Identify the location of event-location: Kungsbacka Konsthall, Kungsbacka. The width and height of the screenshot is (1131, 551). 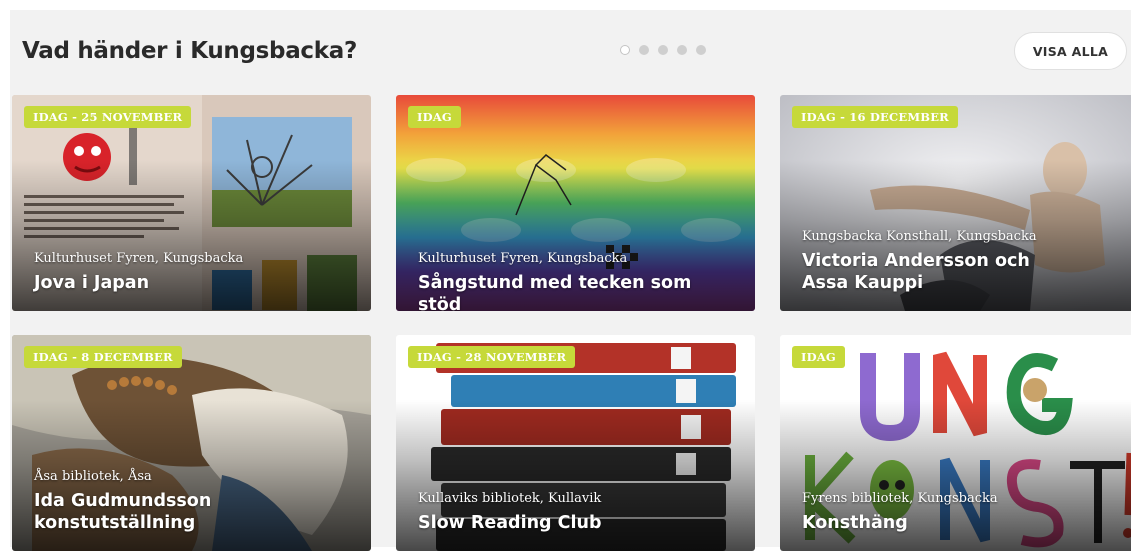
(919, 236).